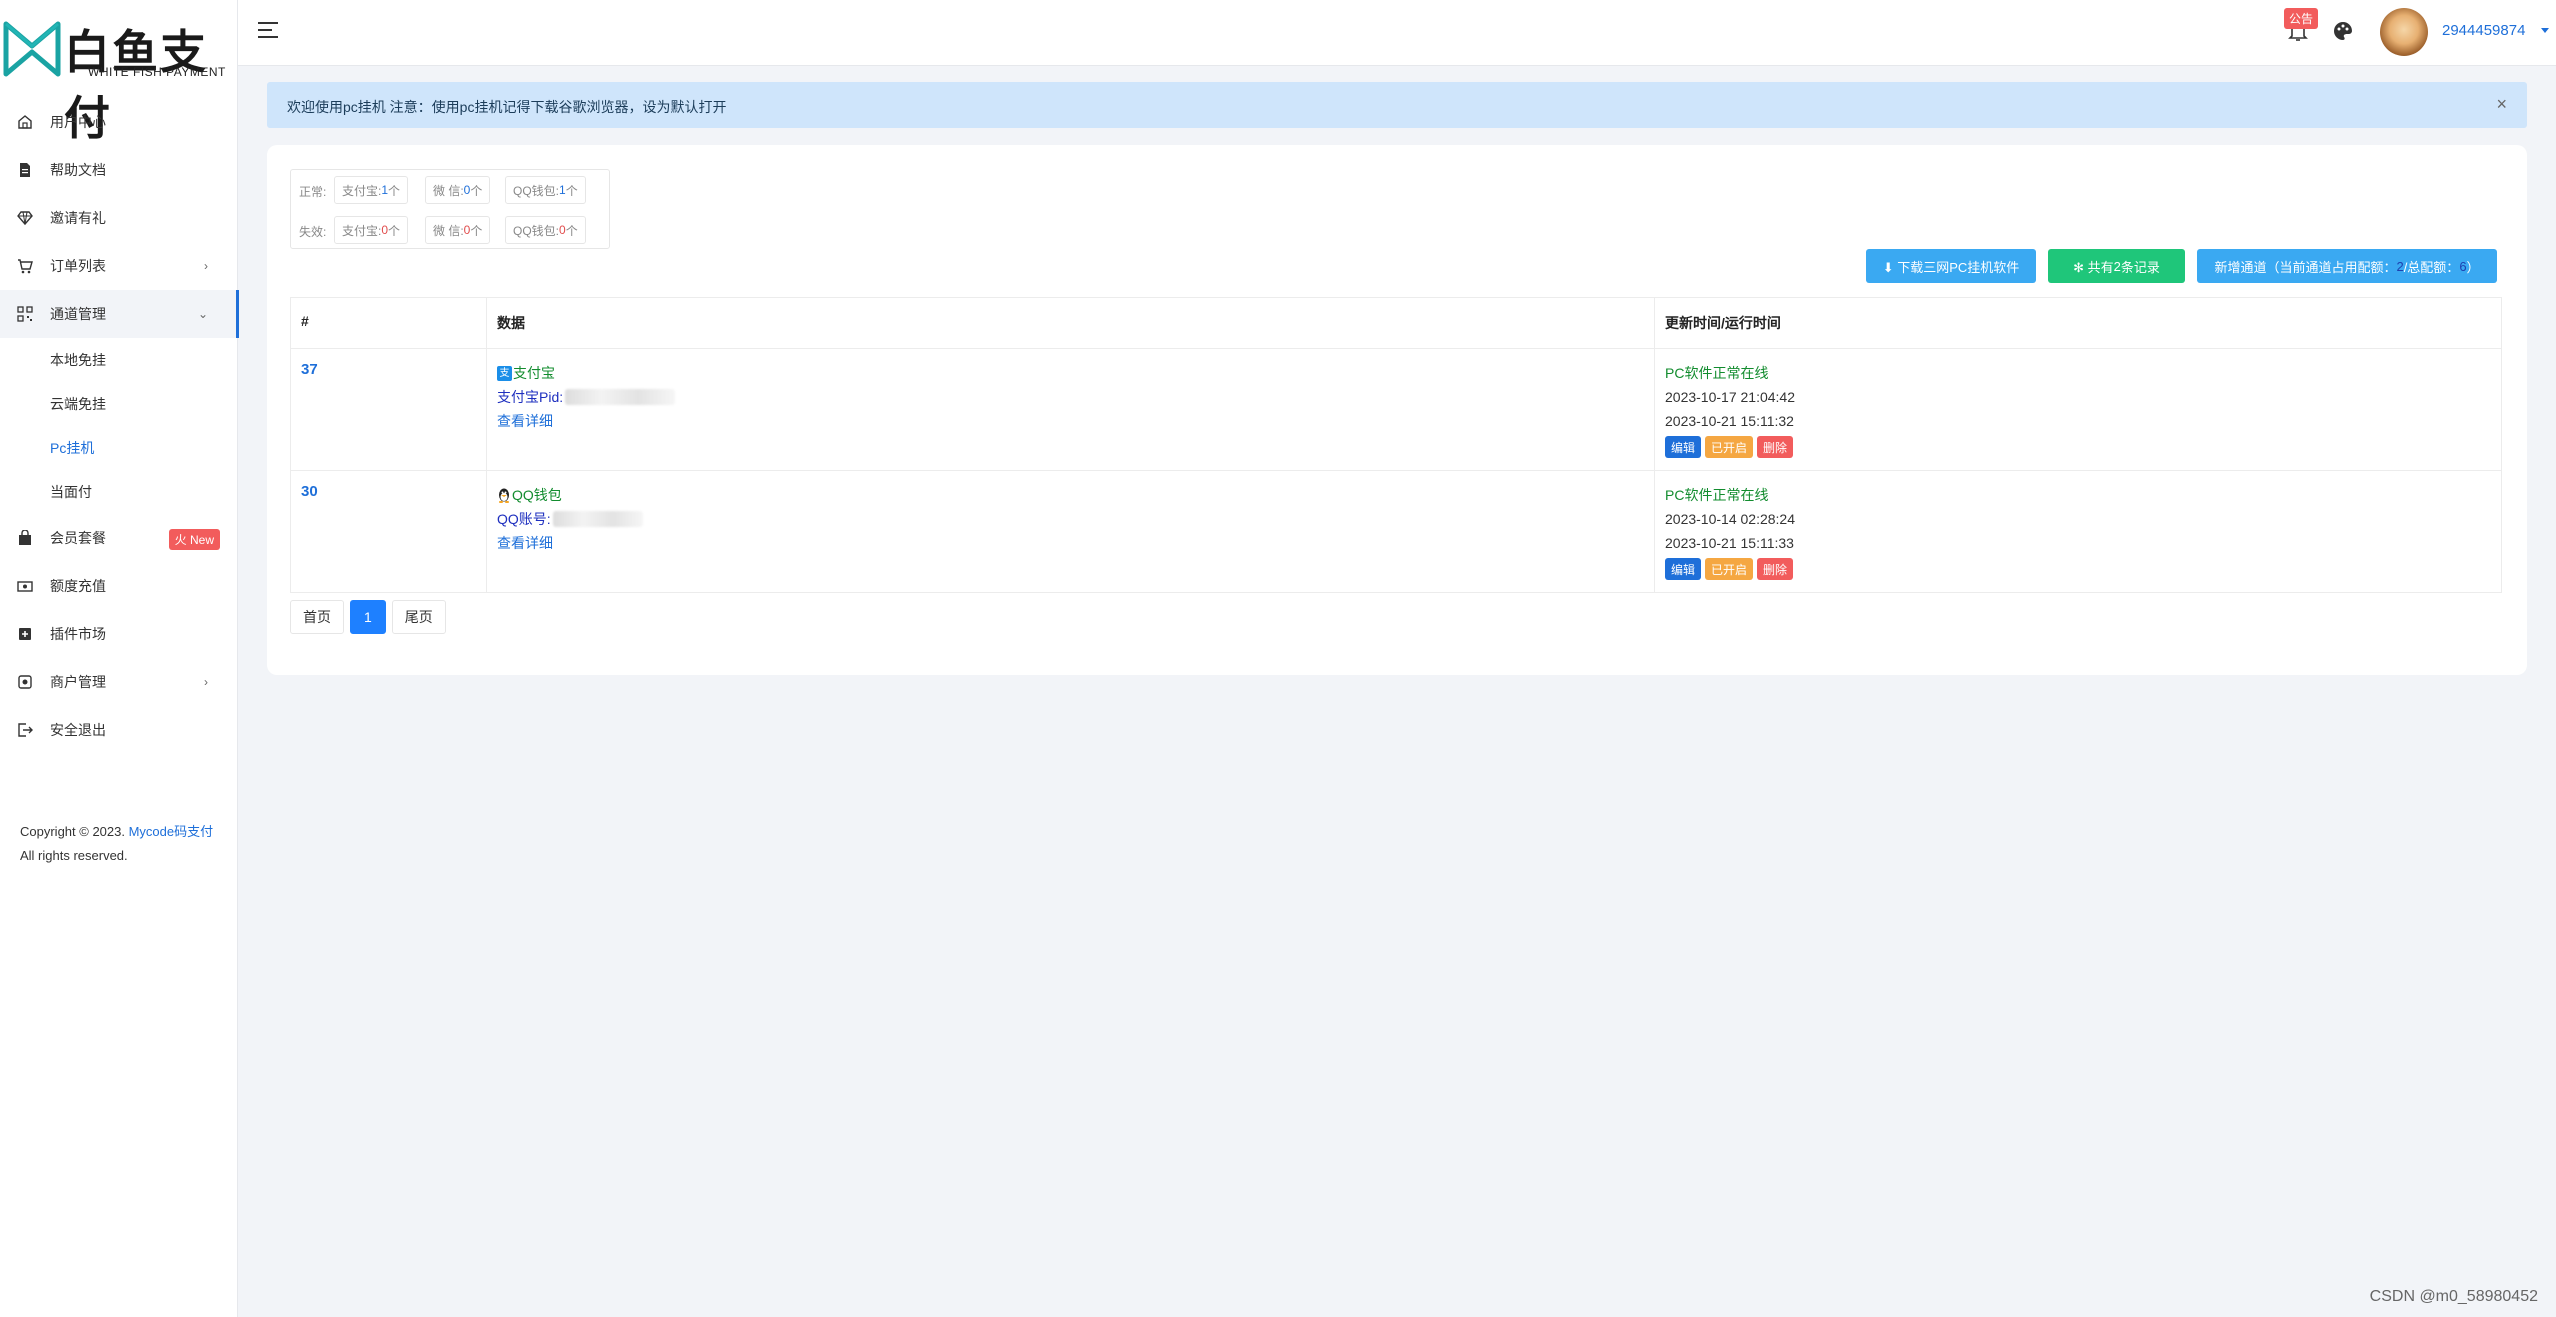  I want to click on sidebar-item-plugins: 插件市场, so click(119, 634).